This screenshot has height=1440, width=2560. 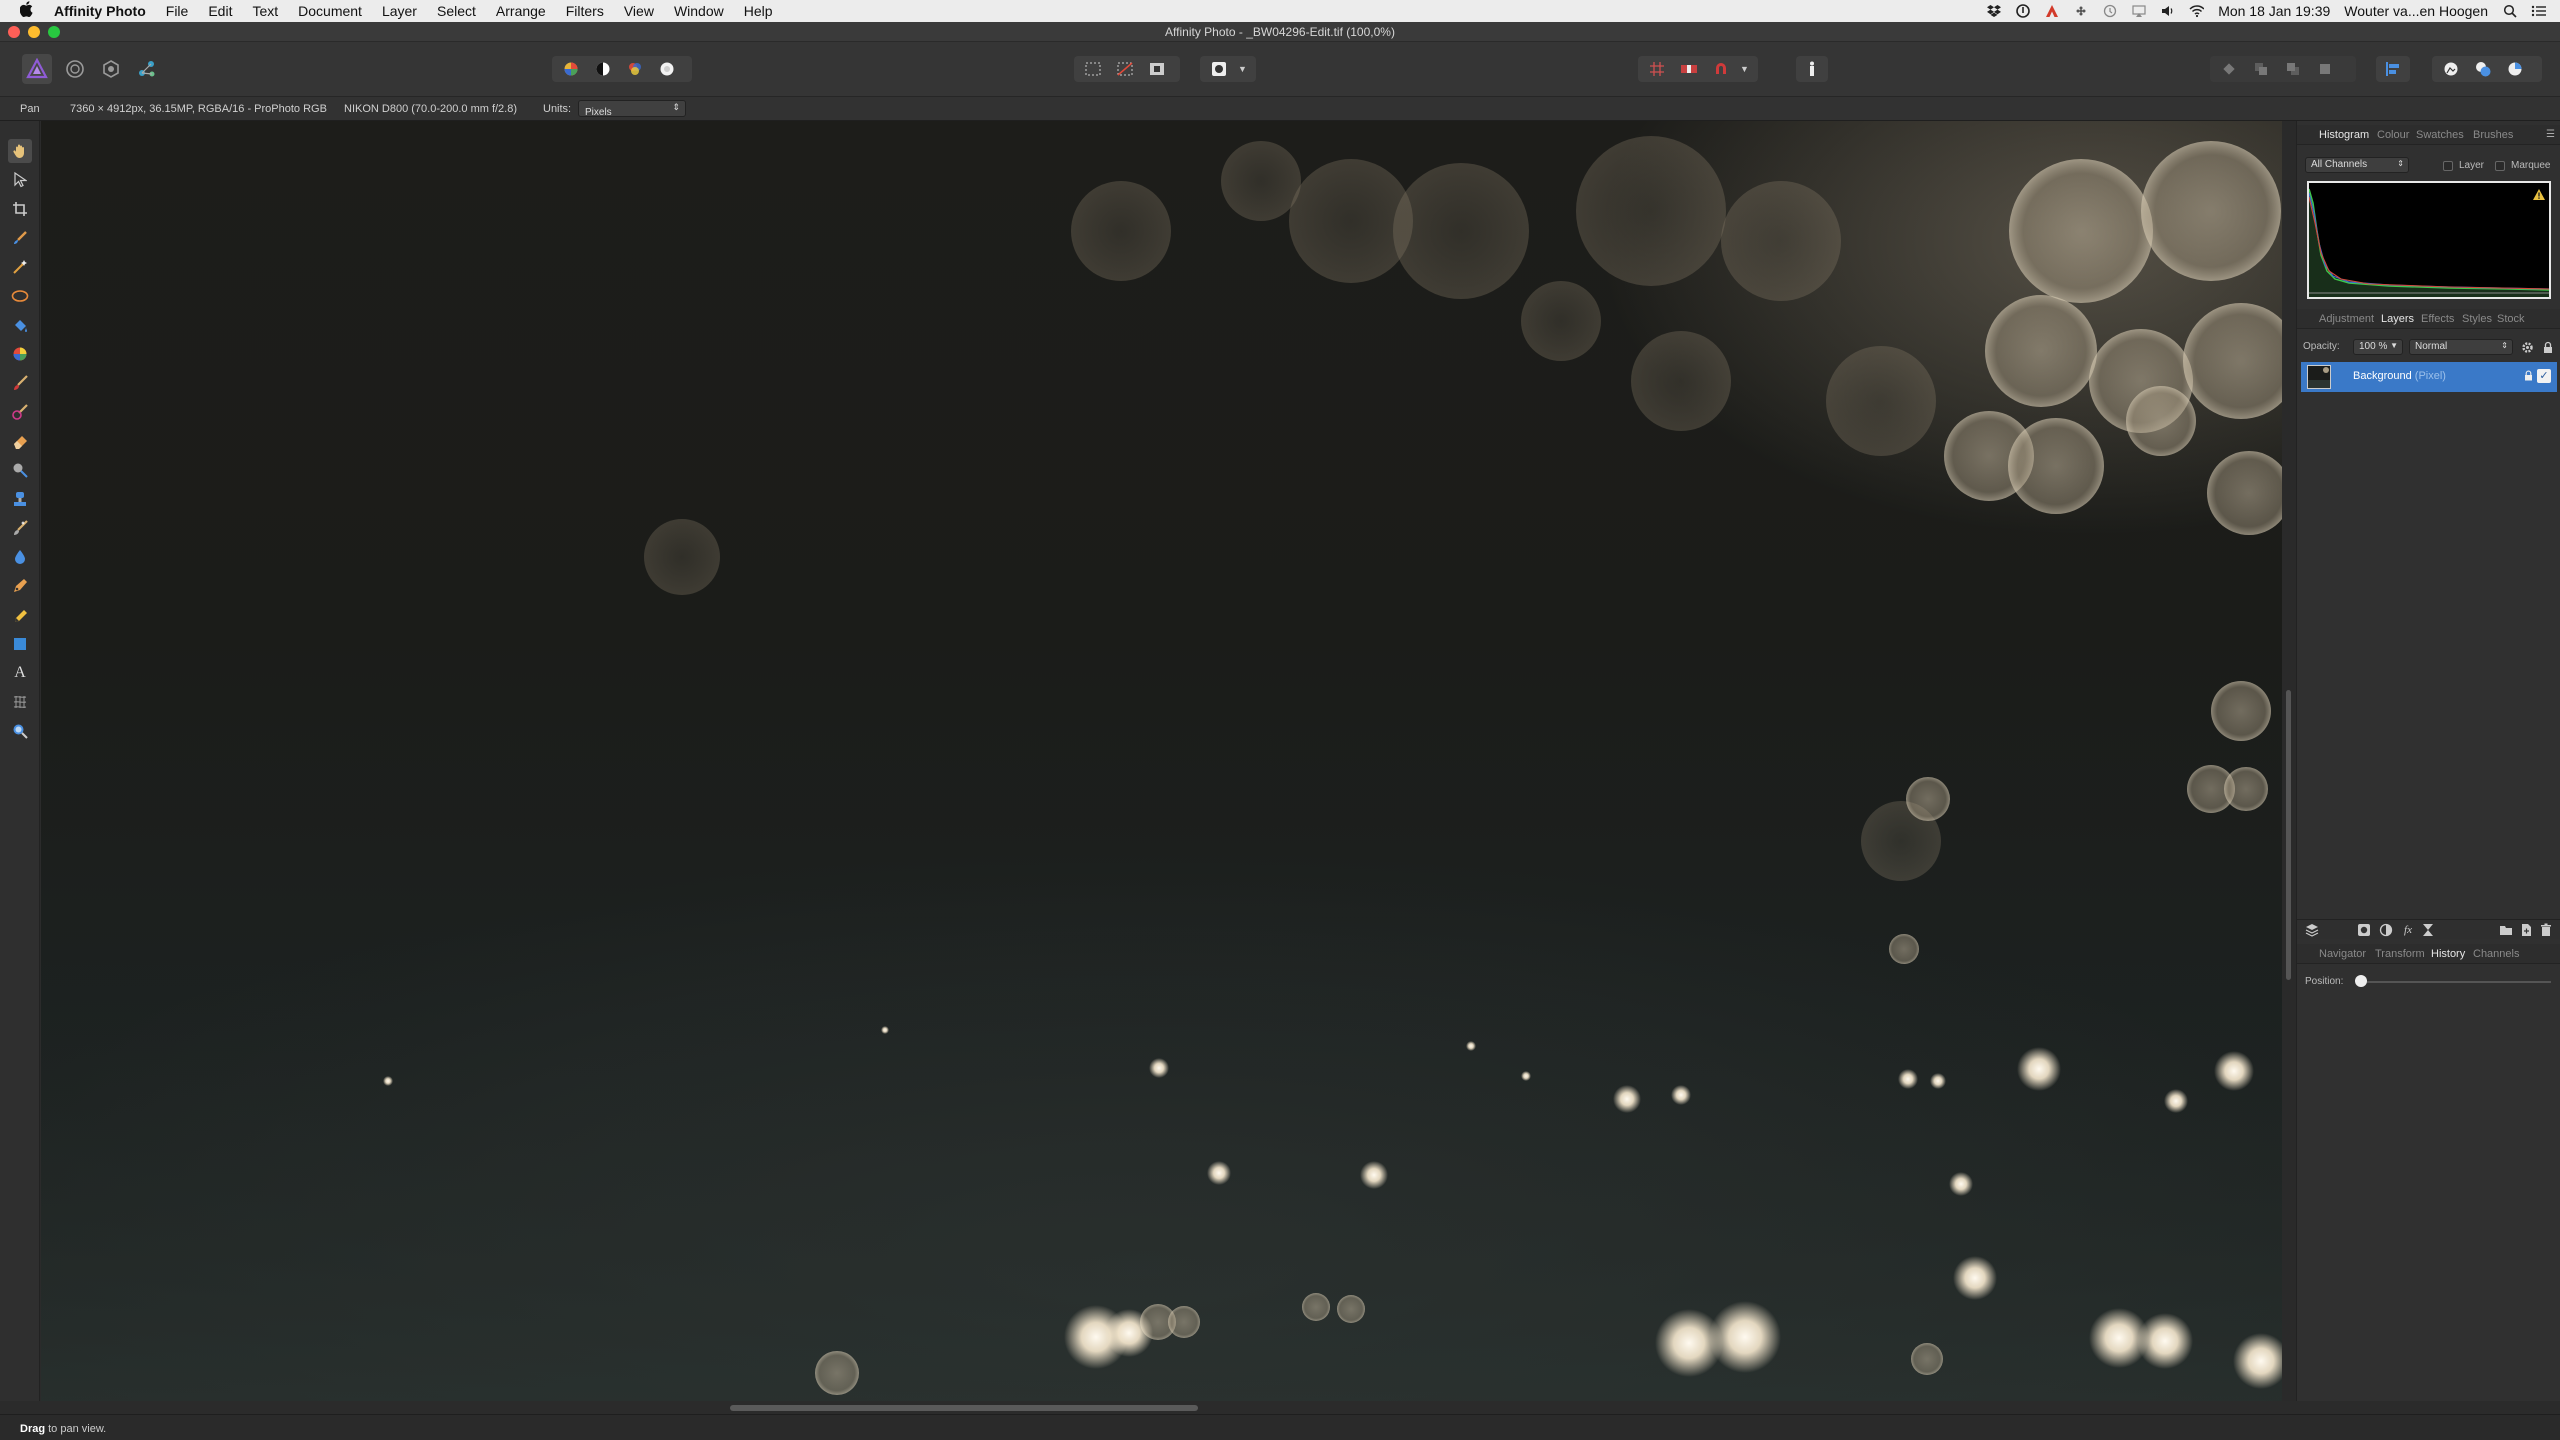 I want to click on tab-effects: Effects, so click(x=2437, y=319).